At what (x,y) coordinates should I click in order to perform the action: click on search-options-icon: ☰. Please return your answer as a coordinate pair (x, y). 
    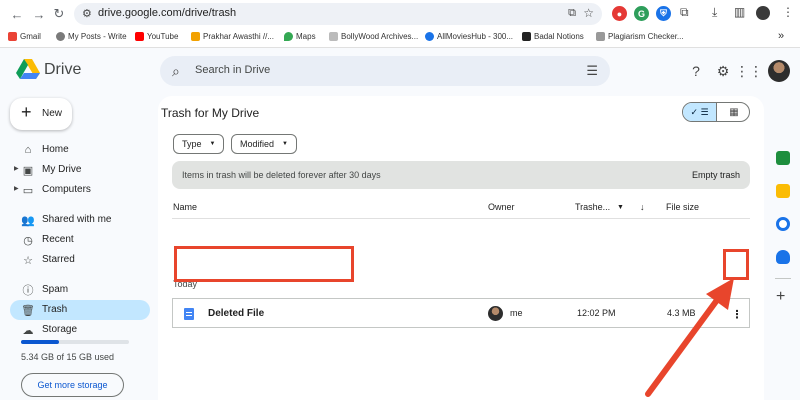
    Looking at the image, I should click on (592, 71).